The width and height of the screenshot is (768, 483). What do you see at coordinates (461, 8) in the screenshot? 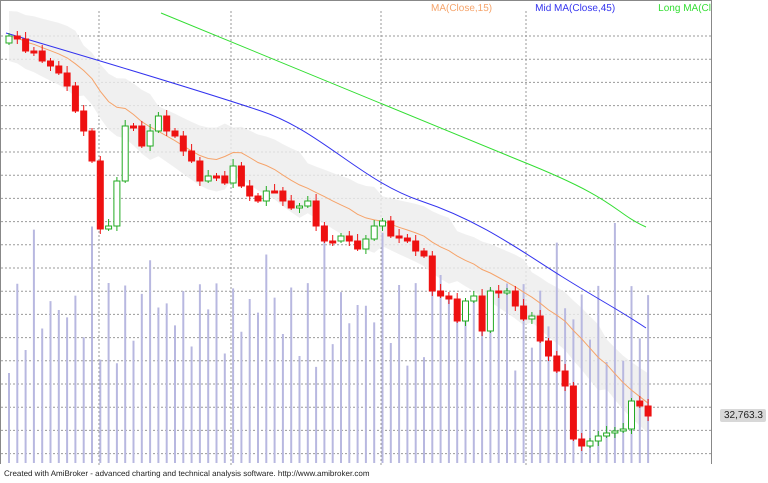
I see `legend-label: MA(Close,15)` at bounding box center [461, 8].